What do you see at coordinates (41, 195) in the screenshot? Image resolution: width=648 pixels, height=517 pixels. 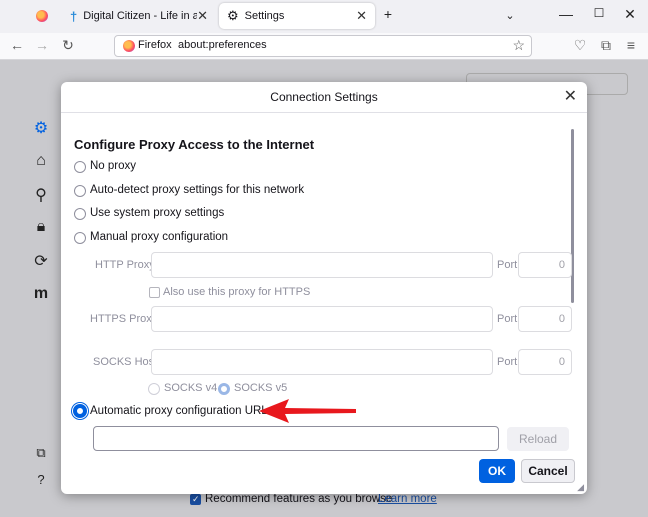 I see `search-icon: ⚲` at bounding box center [41, 195].